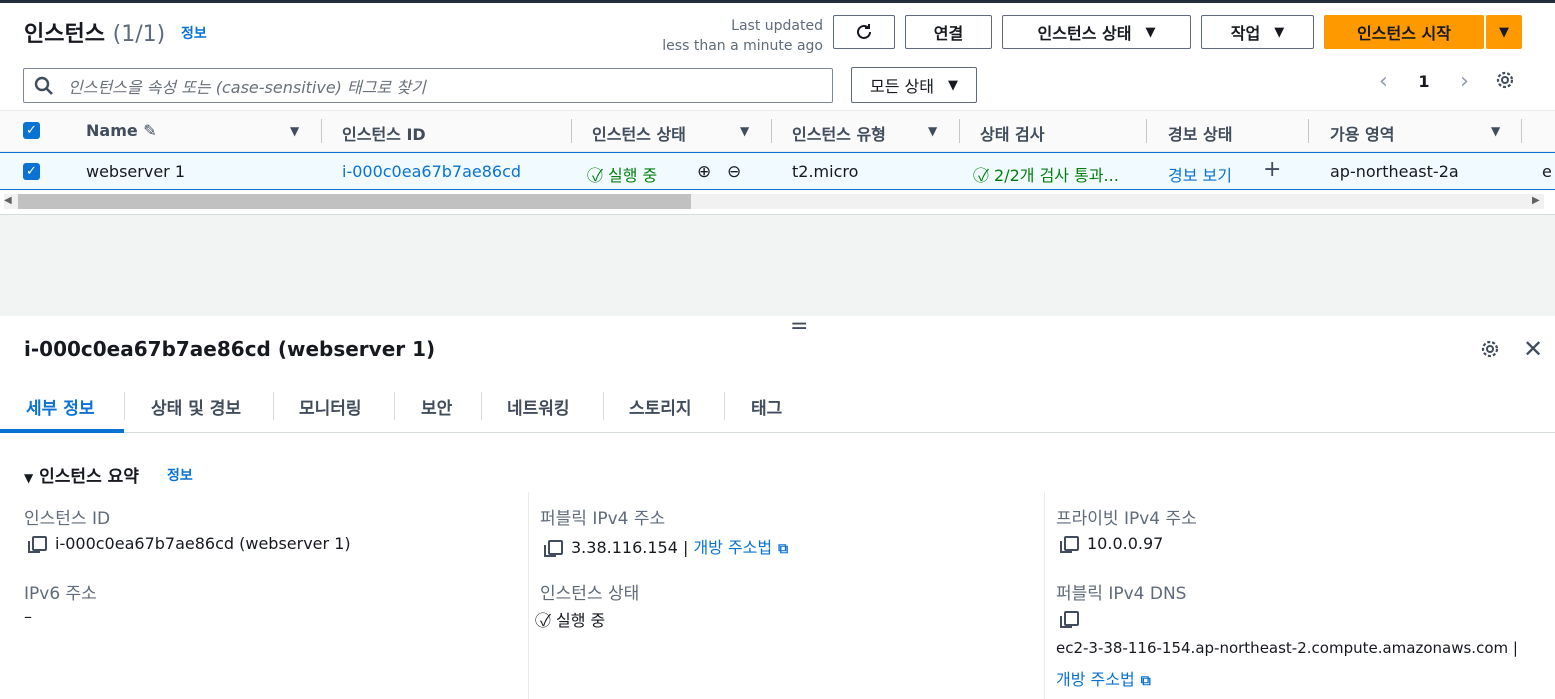 This screenshot has width=1555, height=699. Describe the element at coordinates (666, 546) in the screenshot. I see `public-ipv4-value: 3.38.116.154 | 개방 주소법 ⧉` at that location.